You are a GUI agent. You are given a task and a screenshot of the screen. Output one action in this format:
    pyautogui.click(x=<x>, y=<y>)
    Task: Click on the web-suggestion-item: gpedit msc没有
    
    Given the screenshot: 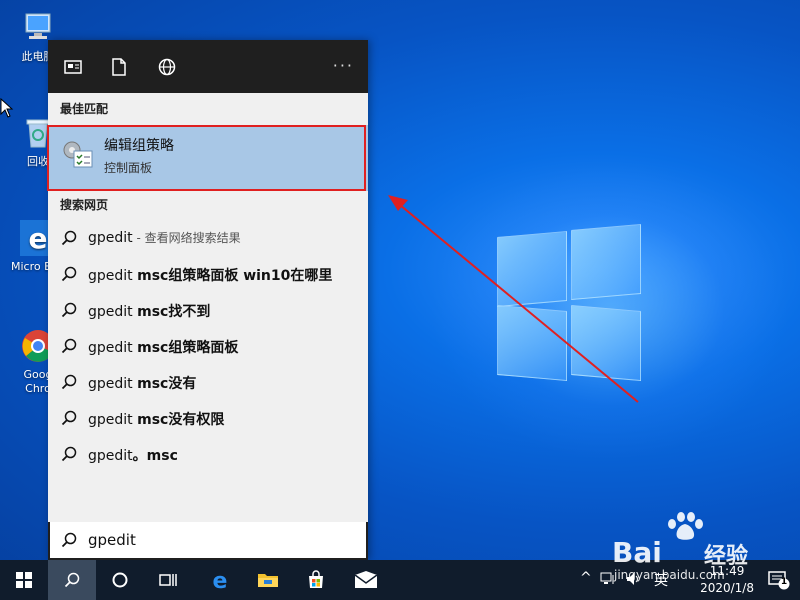 What is the action you would take?
    pyautogui.click(x=208, y=382)
    